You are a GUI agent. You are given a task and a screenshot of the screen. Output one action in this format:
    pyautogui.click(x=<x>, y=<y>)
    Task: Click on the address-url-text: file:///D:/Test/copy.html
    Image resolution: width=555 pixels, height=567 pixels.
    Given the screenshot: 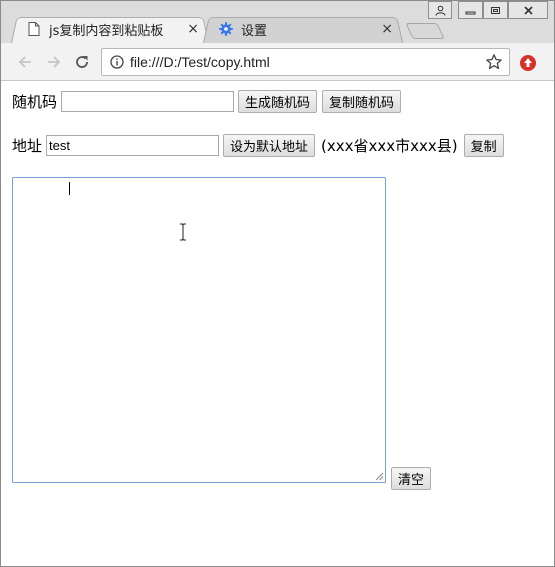 What is the action you would take?
    pyautogui.click(x=200, y=62)
    